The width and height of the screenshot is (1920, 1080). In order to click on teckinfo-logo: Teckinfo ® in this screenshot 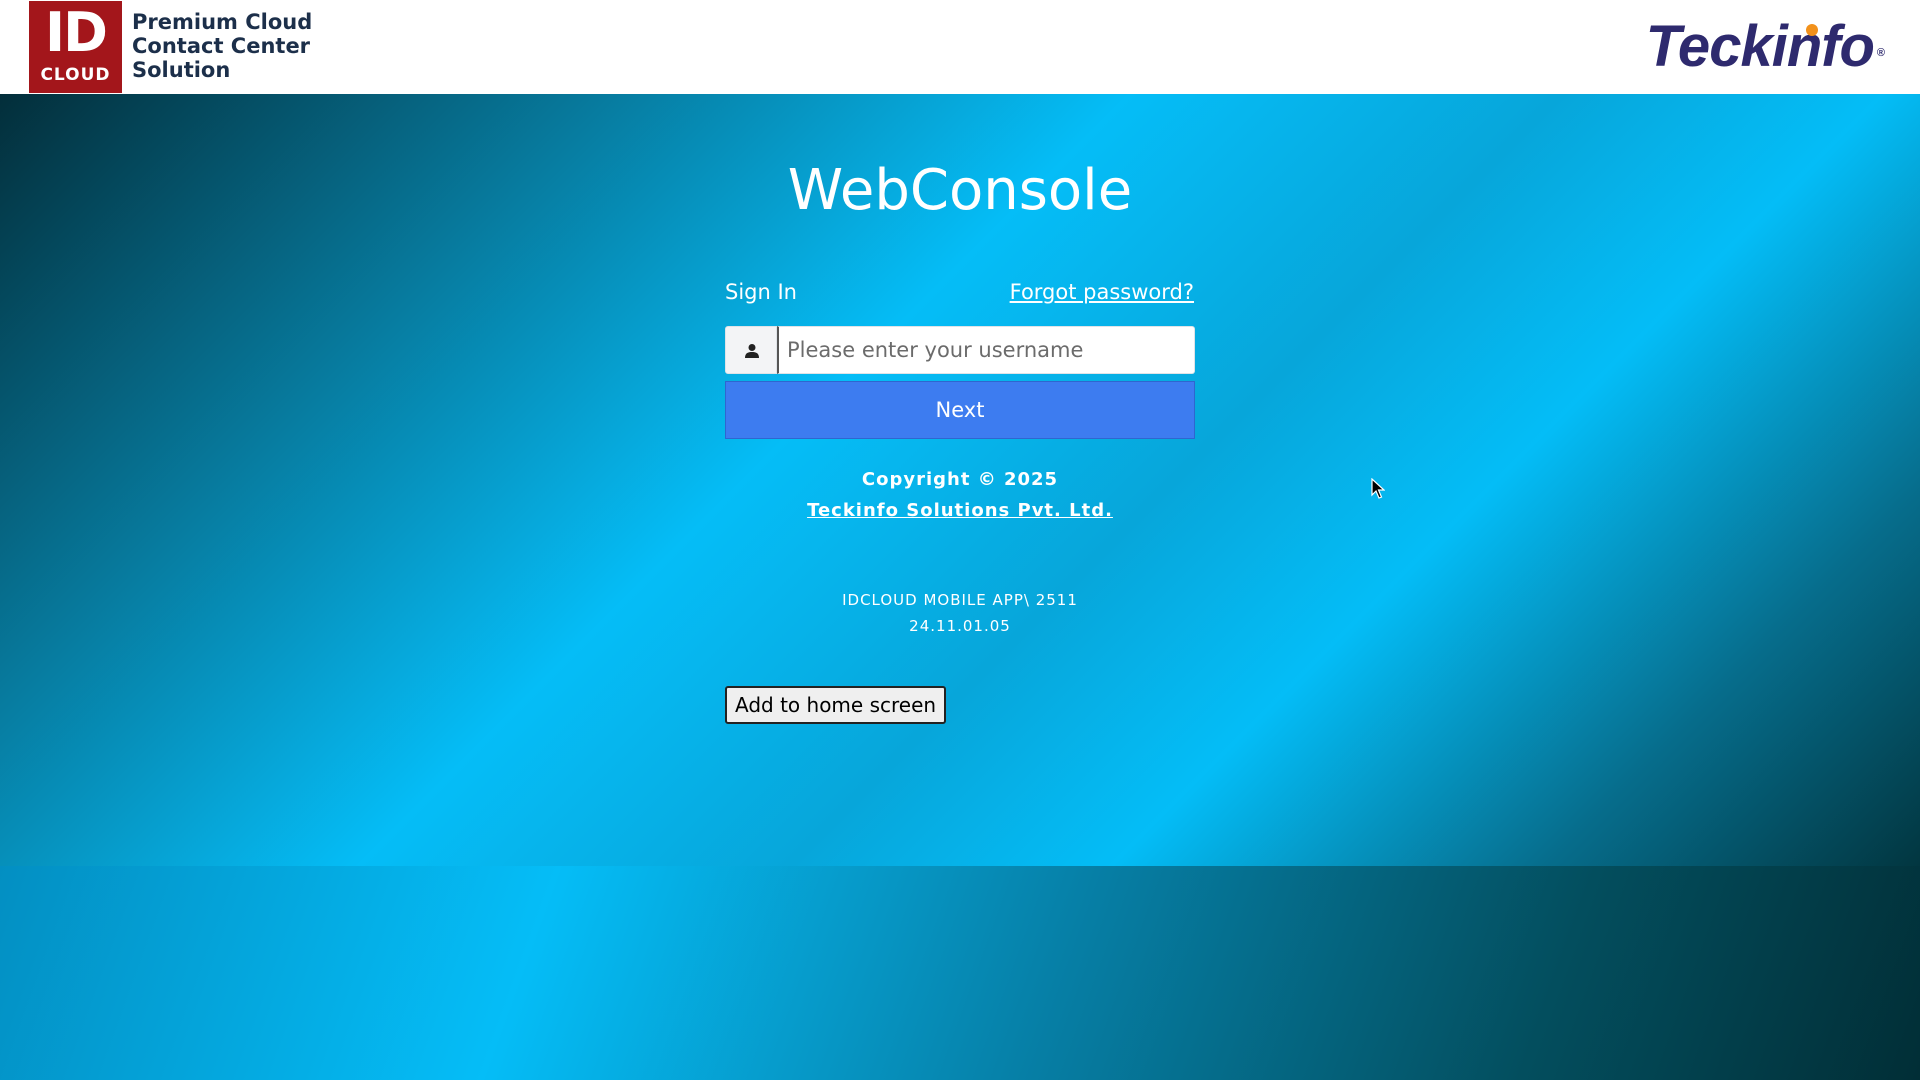, I will do `click(1765, 47)`.